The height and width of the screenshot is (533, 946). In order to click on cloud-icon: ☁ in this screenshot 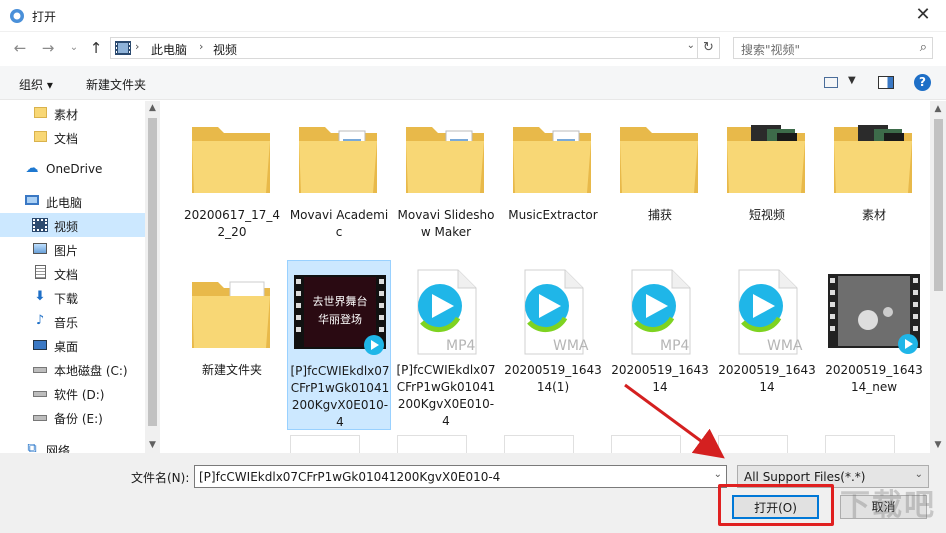, I will do `click(32, 168)`.